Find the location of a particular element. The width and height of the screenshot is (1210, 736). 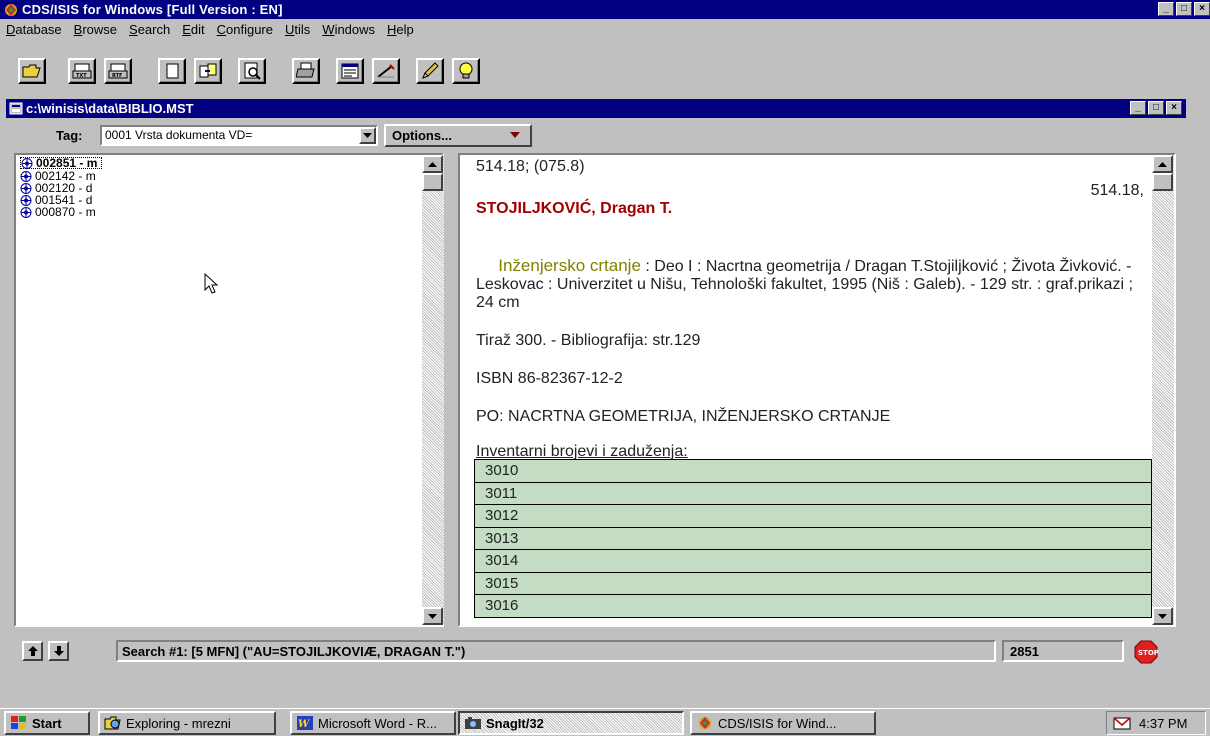

table-row: 3015 is located at coordinates (813, 583).